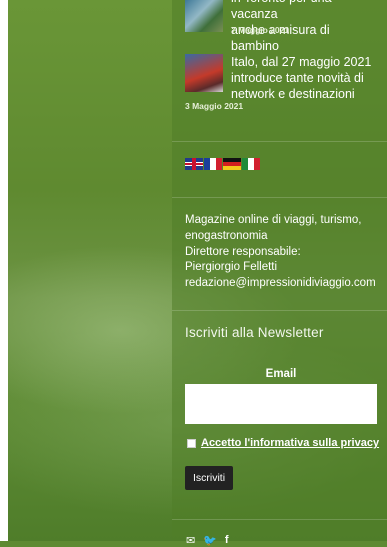 This screenshot has height=547, width=387. What do you see at coordinates (213, 164) in the screenshot?
I see `french-flag-icon` at bounding box center [213, 164].